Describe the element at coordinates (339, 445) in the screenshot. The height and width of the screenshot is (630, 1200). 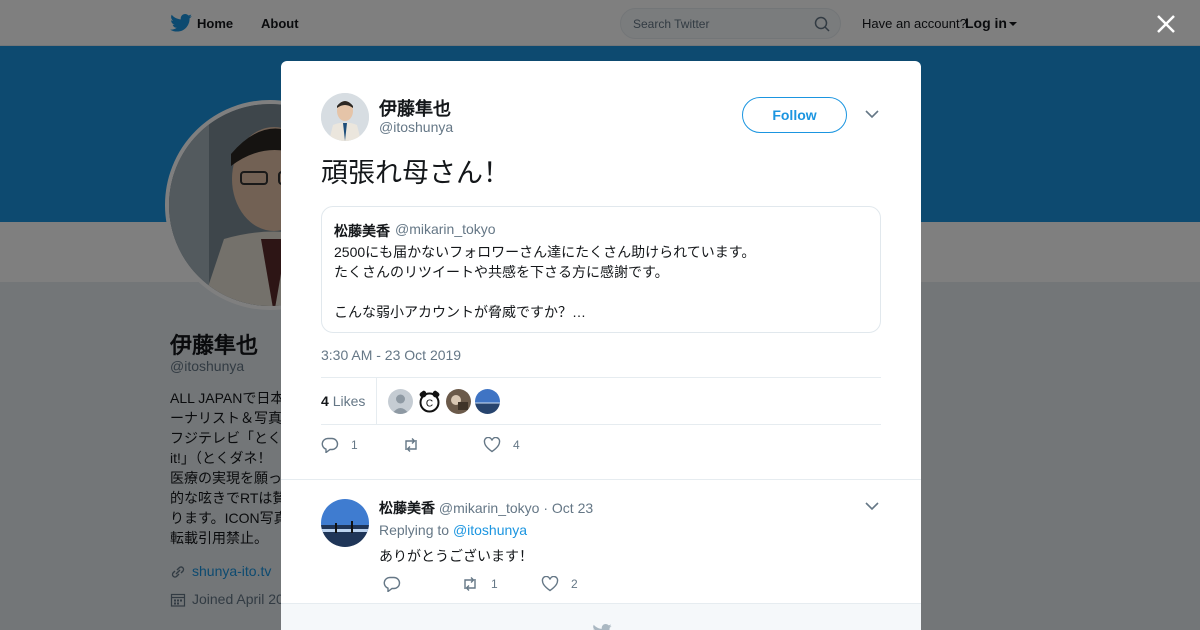
I see `reply-action: 1` at that location.